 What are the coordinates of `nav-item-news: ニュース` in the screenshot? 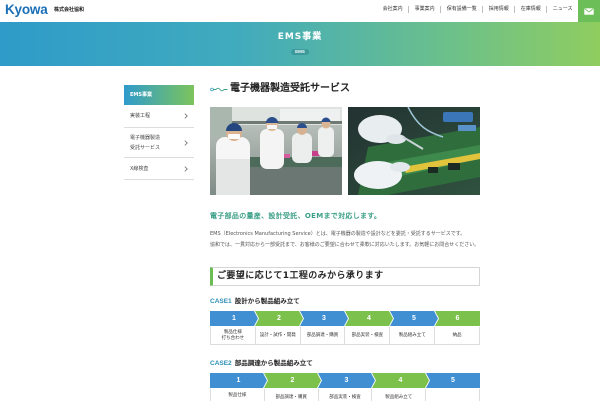 It's located at (562, 9).